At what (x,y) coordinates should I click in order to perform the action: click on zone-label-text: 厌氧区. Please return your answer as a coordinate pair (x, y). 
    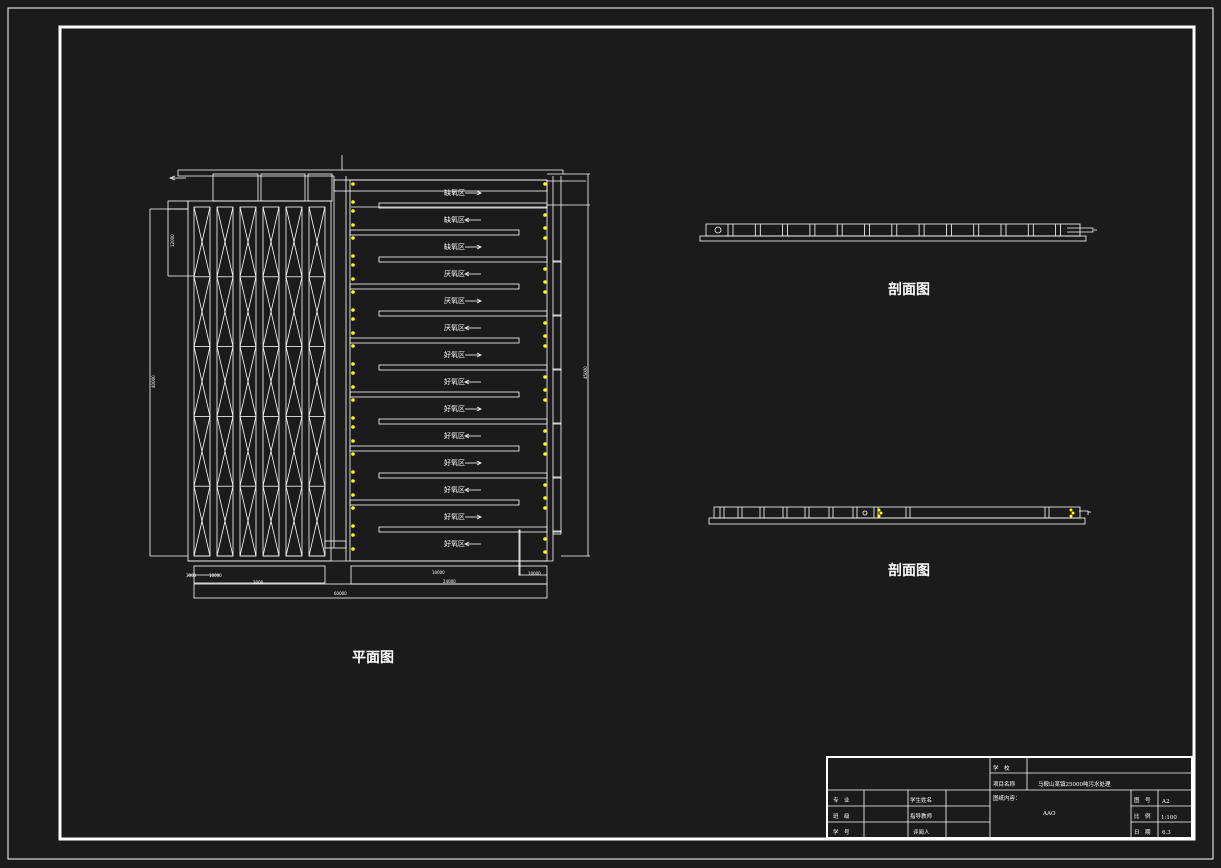
    Looking at the image, I should click on (454, 327).